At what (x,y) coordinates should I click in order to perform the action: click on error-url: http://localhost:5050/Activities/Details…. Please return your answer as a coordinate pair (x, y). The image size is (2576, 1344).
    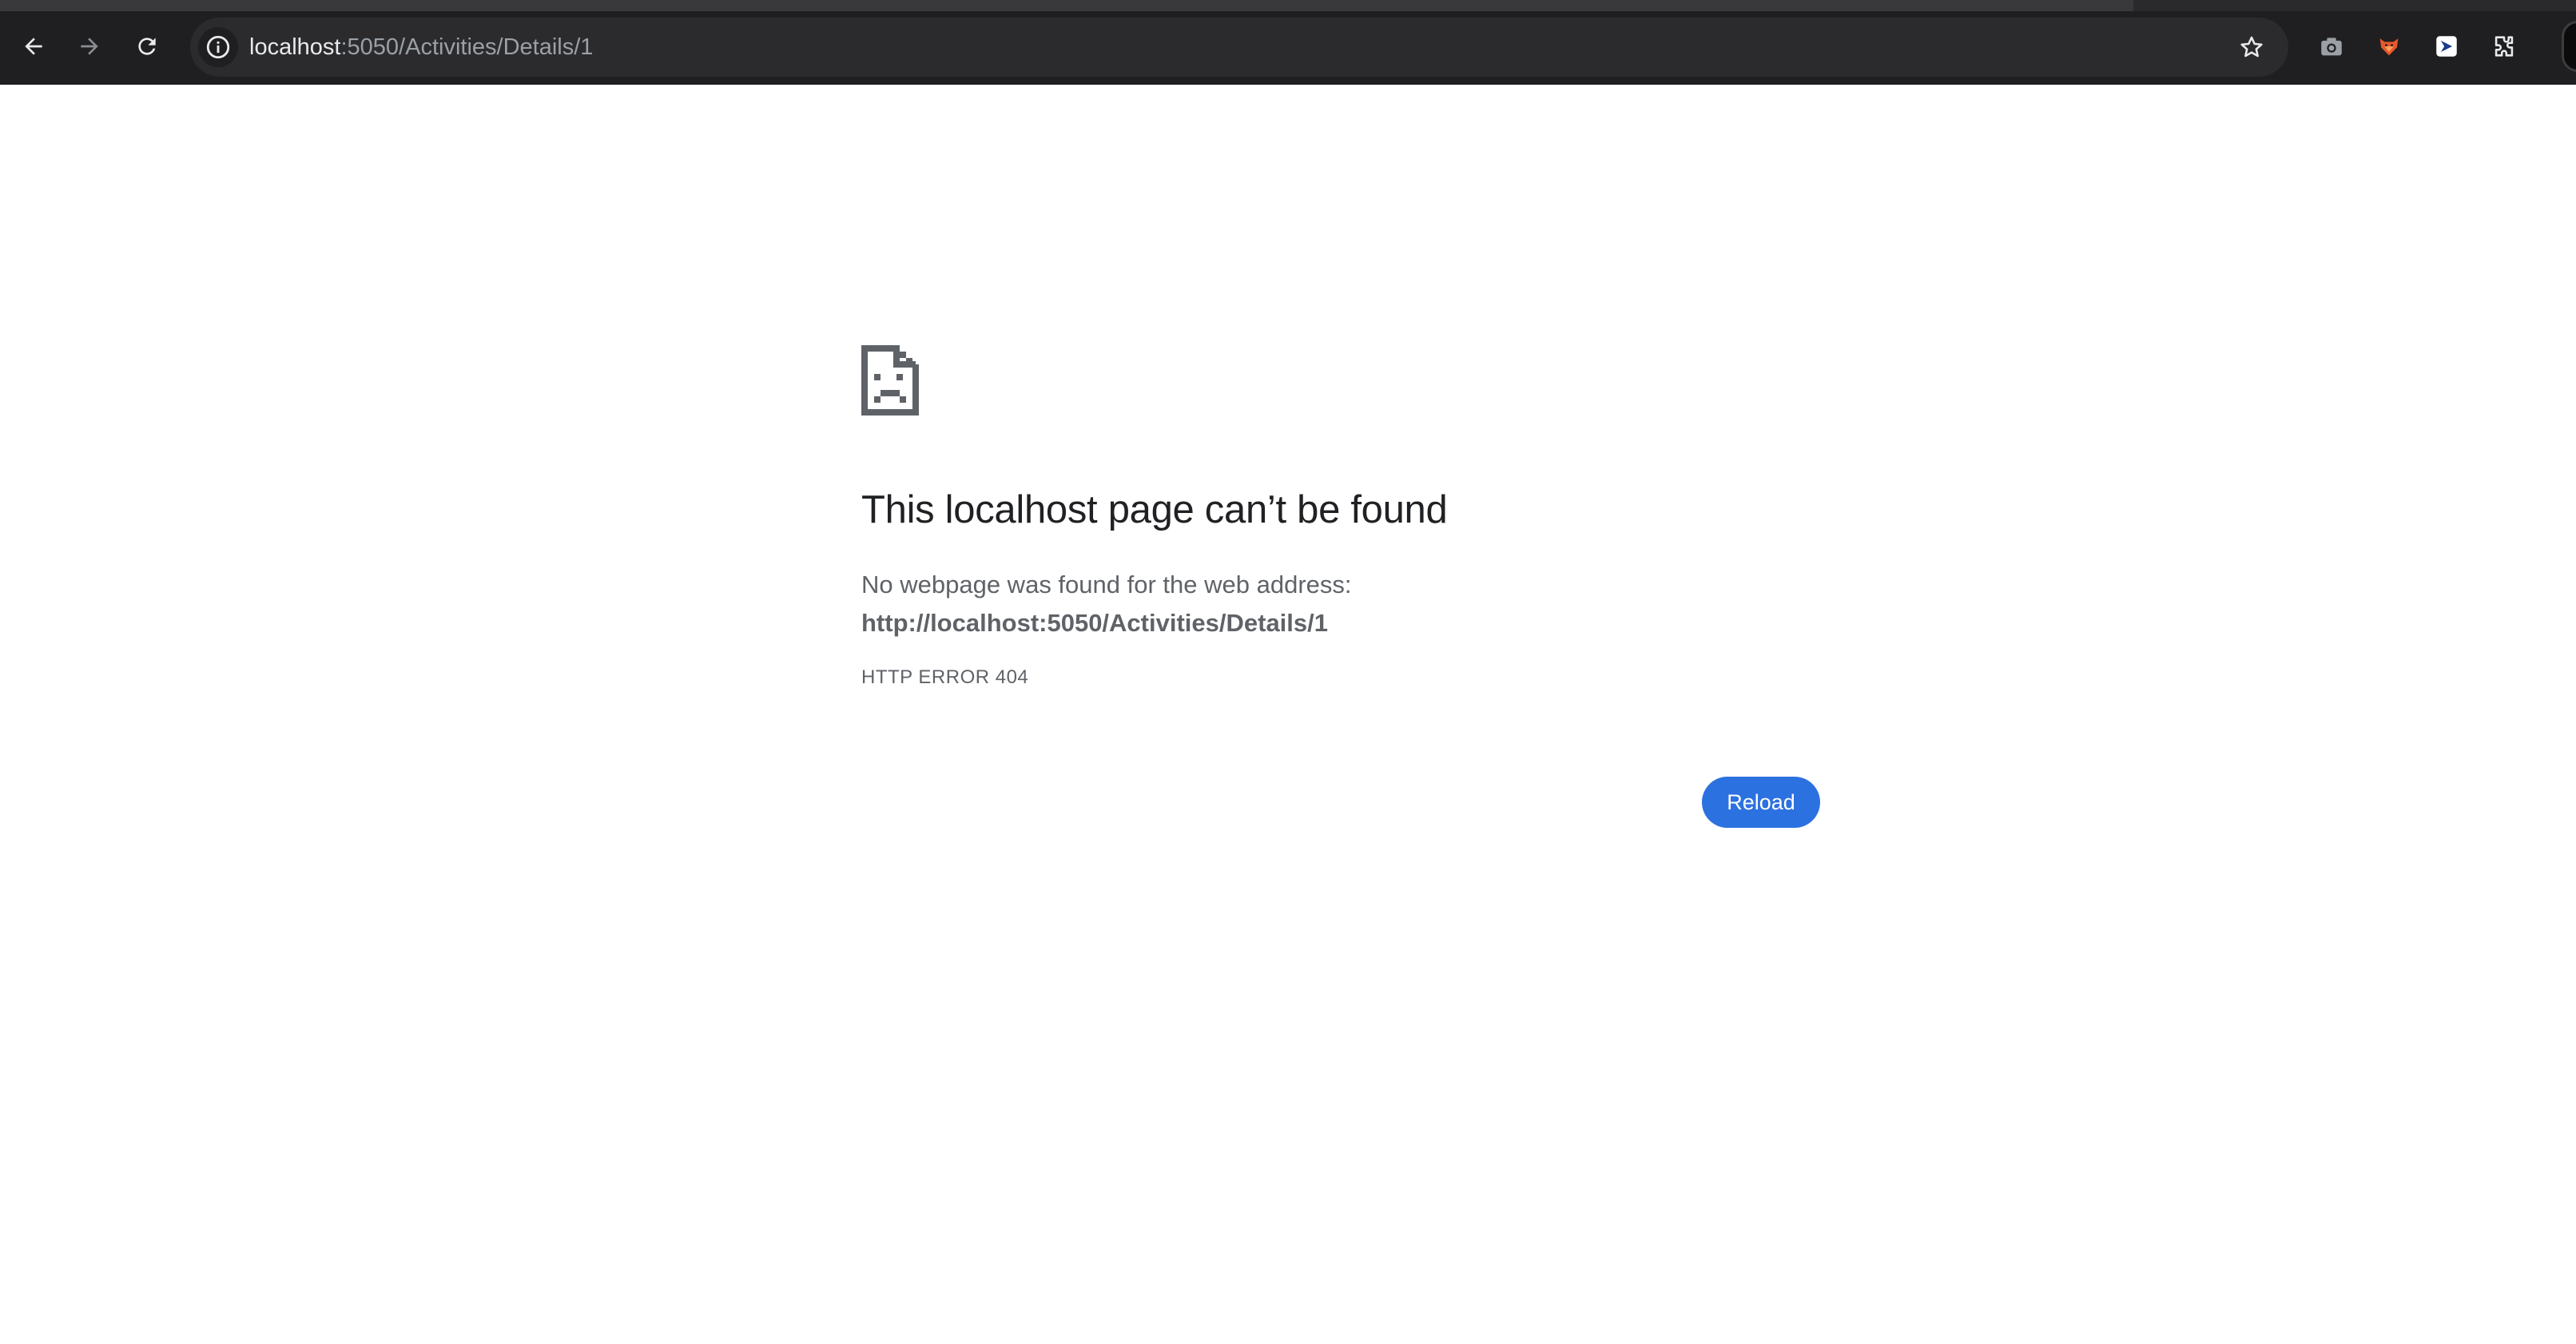
    Looking at the image, I should click on (1095, 623).